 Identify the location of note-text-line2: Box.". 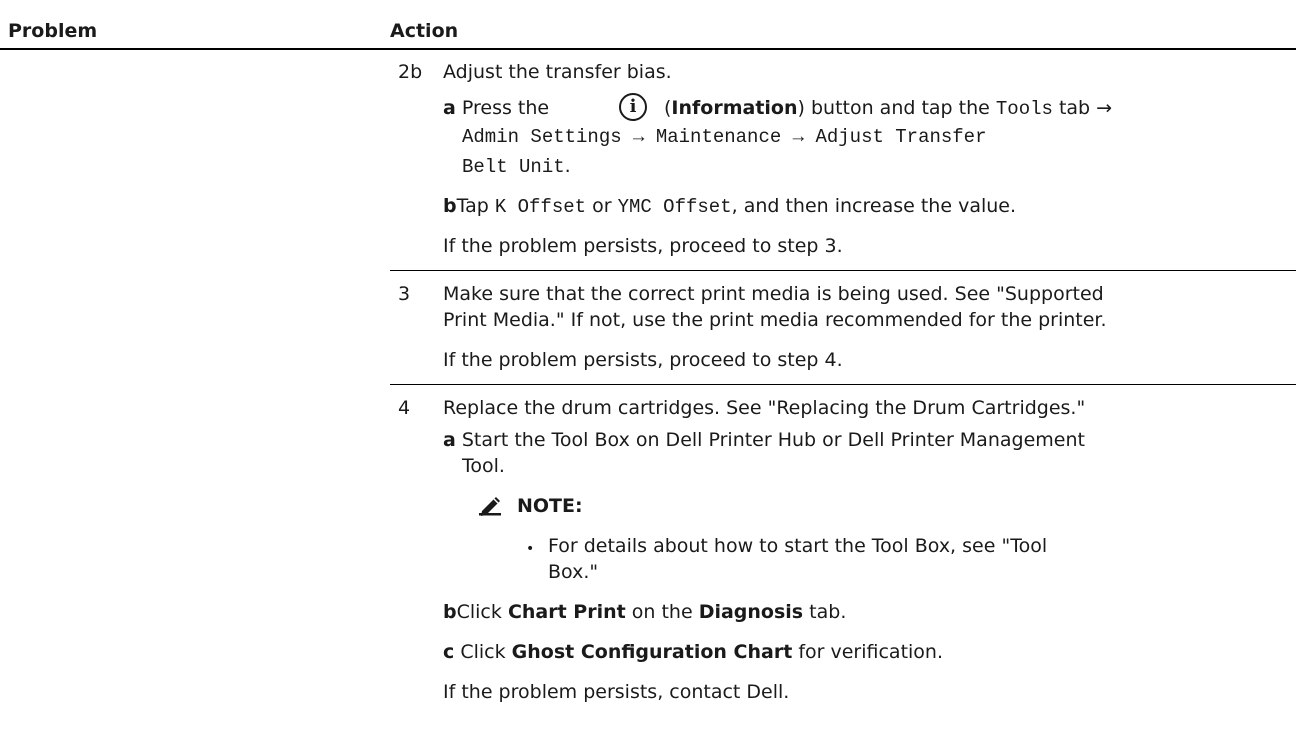
(573, 572).